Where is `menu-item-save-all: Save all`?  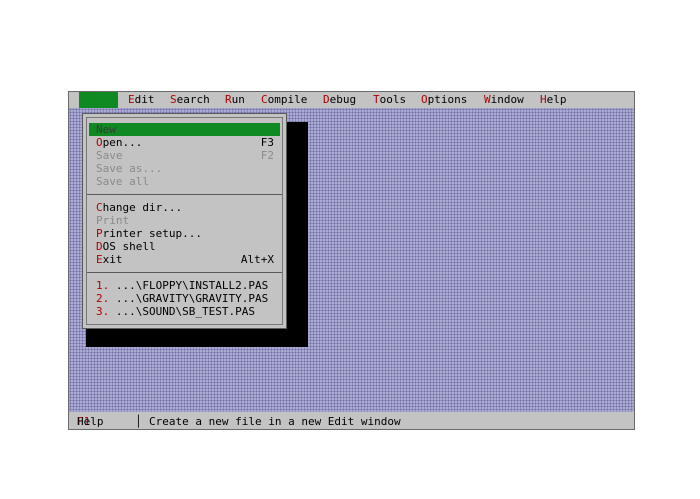 menu-item-save-all: Save all is located at coordinates (122, 181).